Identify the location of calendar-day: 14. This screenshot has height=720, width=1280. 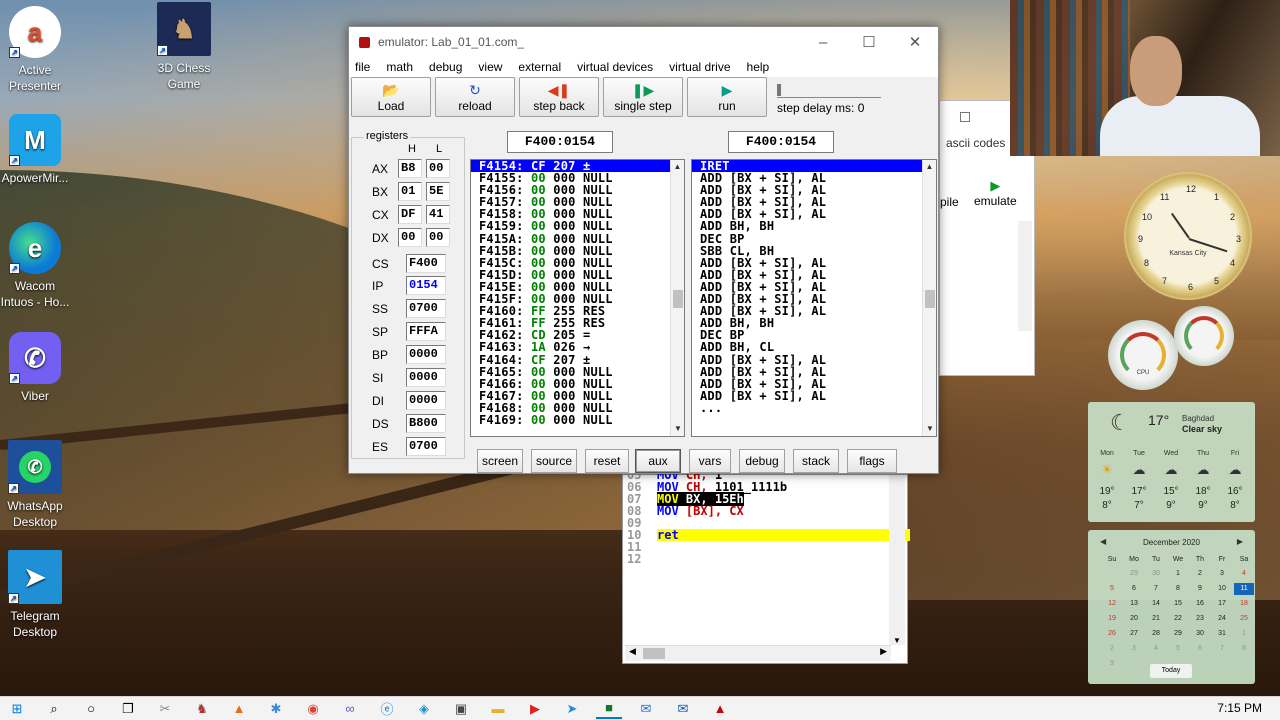
(1156, 604).